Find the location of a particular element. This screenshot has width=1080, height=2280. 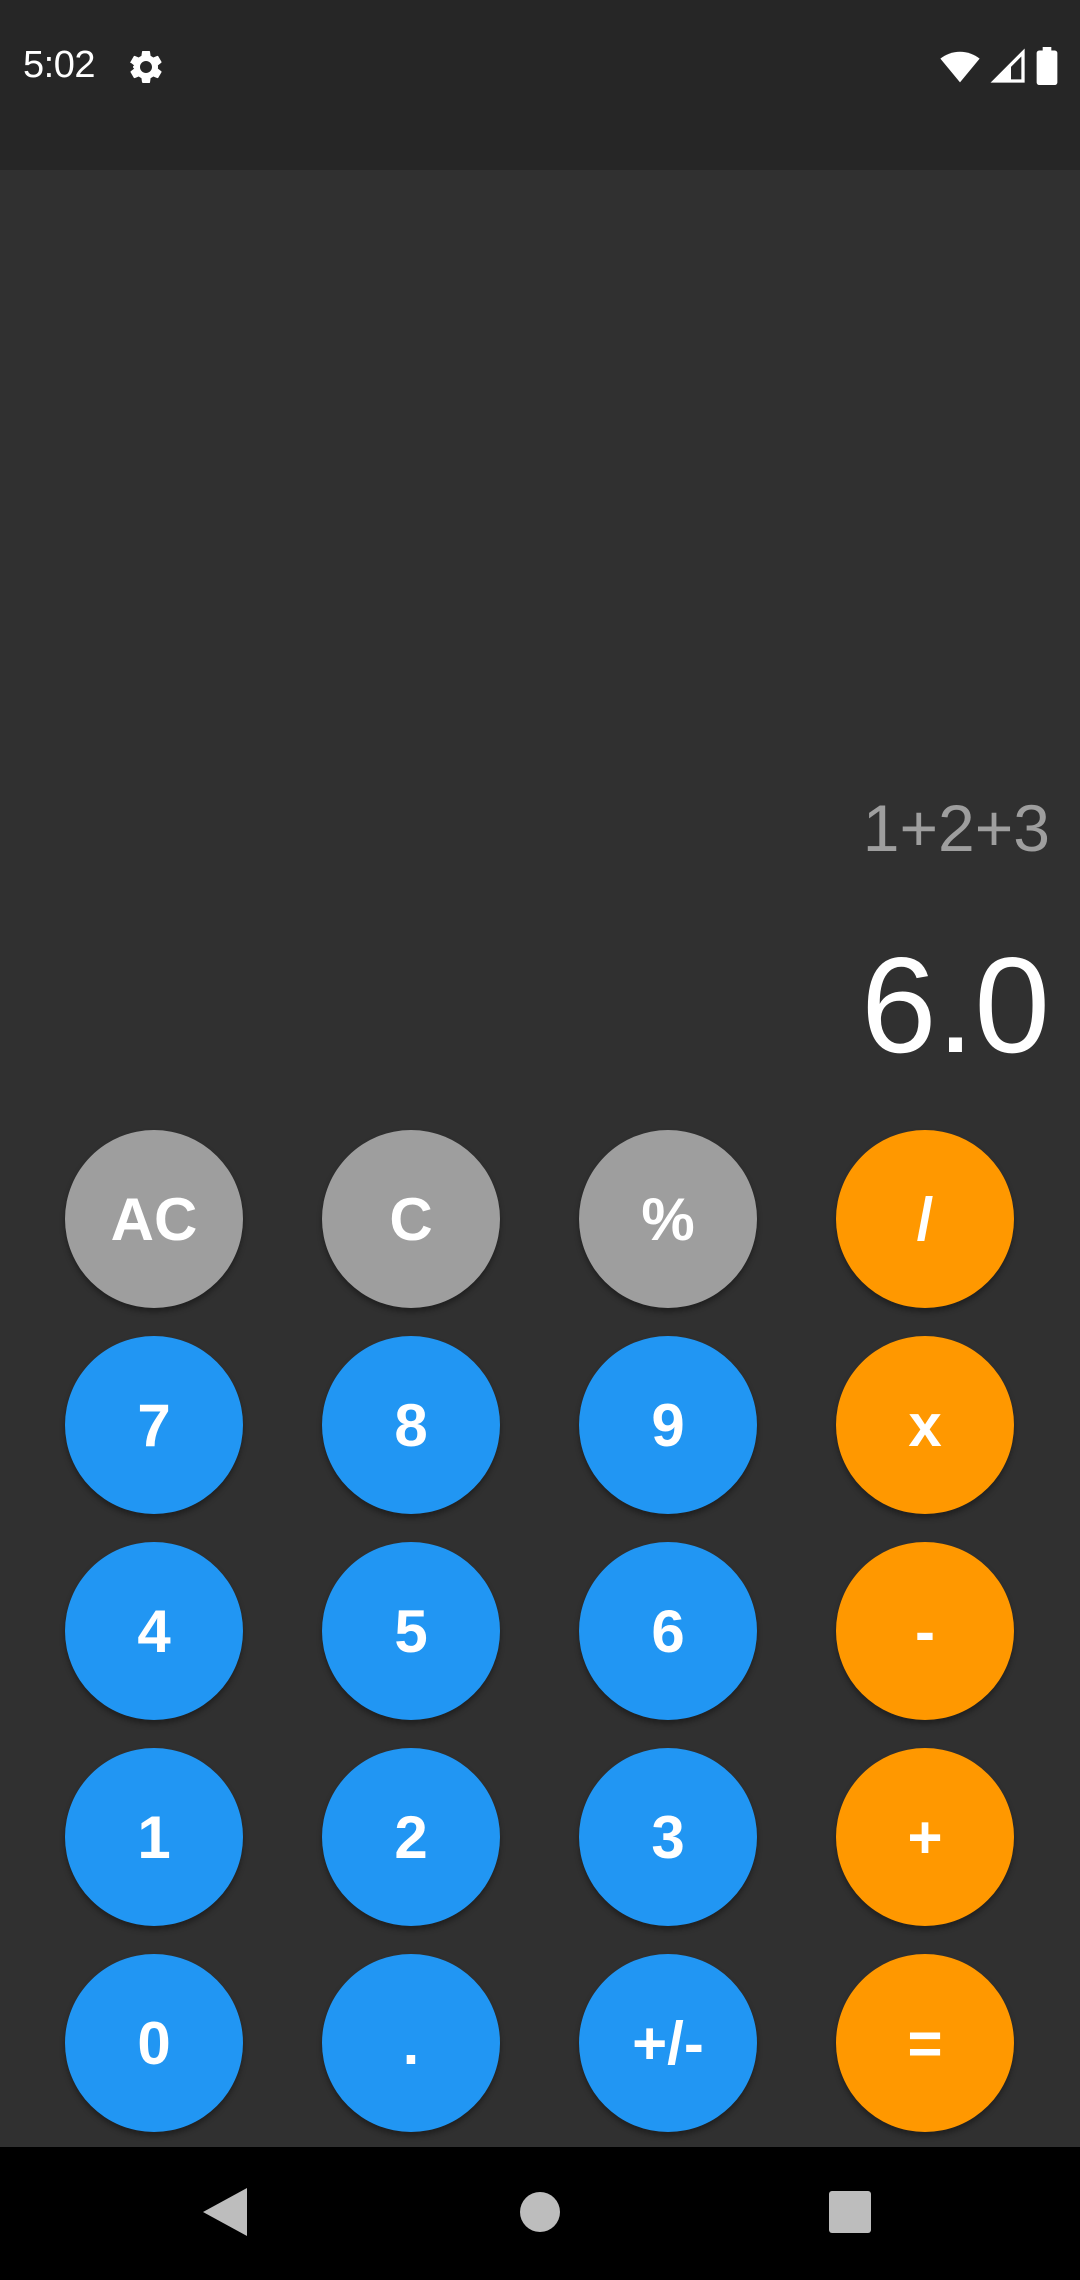

home-icon is located at coordinates (540, 2212).